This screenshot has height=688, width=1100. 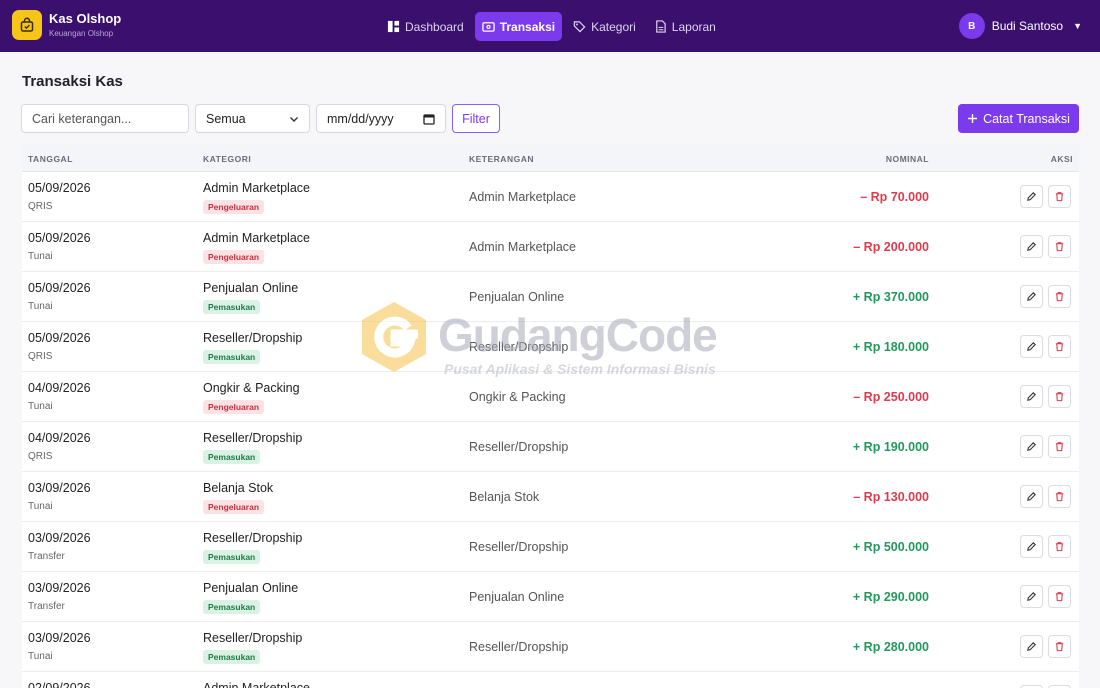 What do you see at coordinates (517, 397) in the screenshot?
I see `row-note: Ongkir & Packing` at bounding box center [517, 397].